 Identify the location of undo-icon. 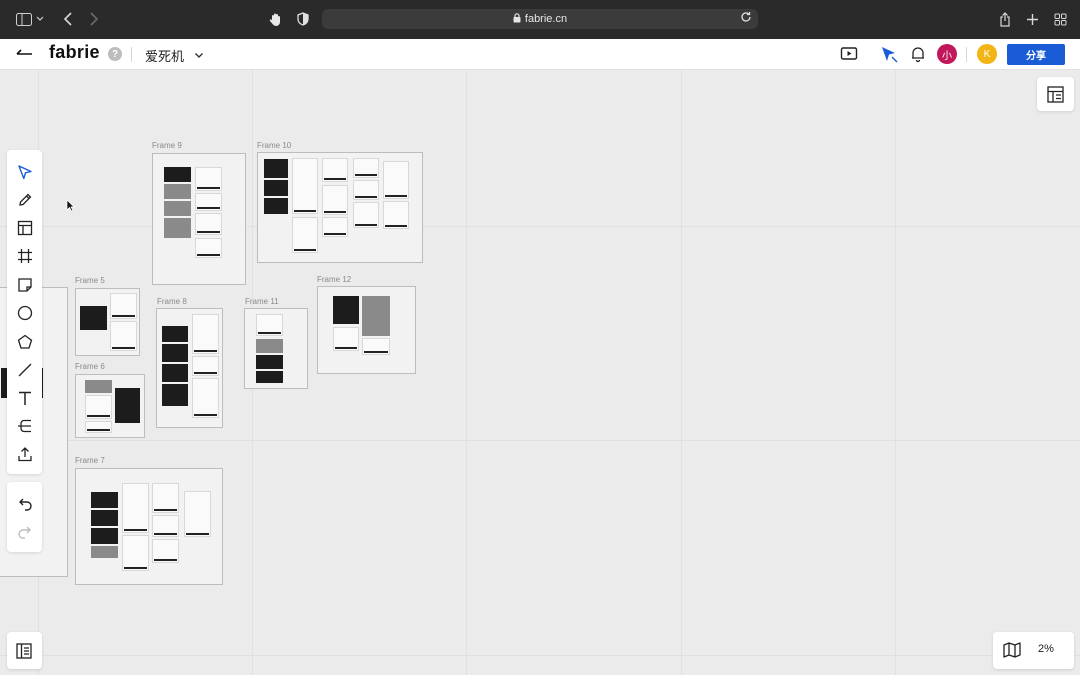
(24, 503).